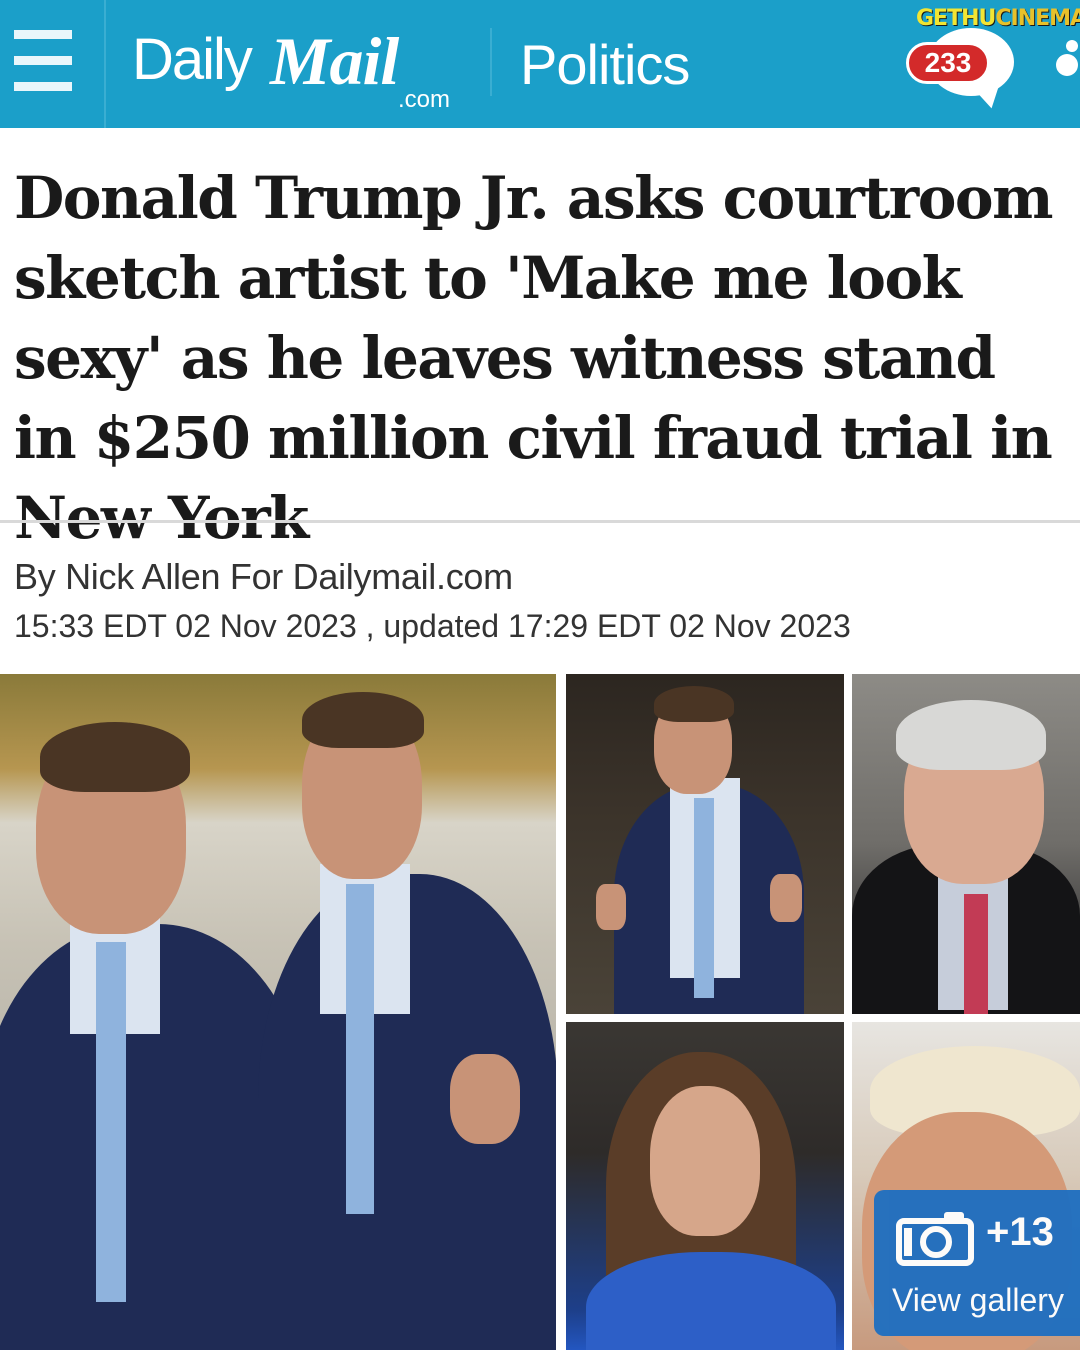 The height and width of the screenshot is (1350, 1080). I want to click on section-title: Politics, so click(605, 64).